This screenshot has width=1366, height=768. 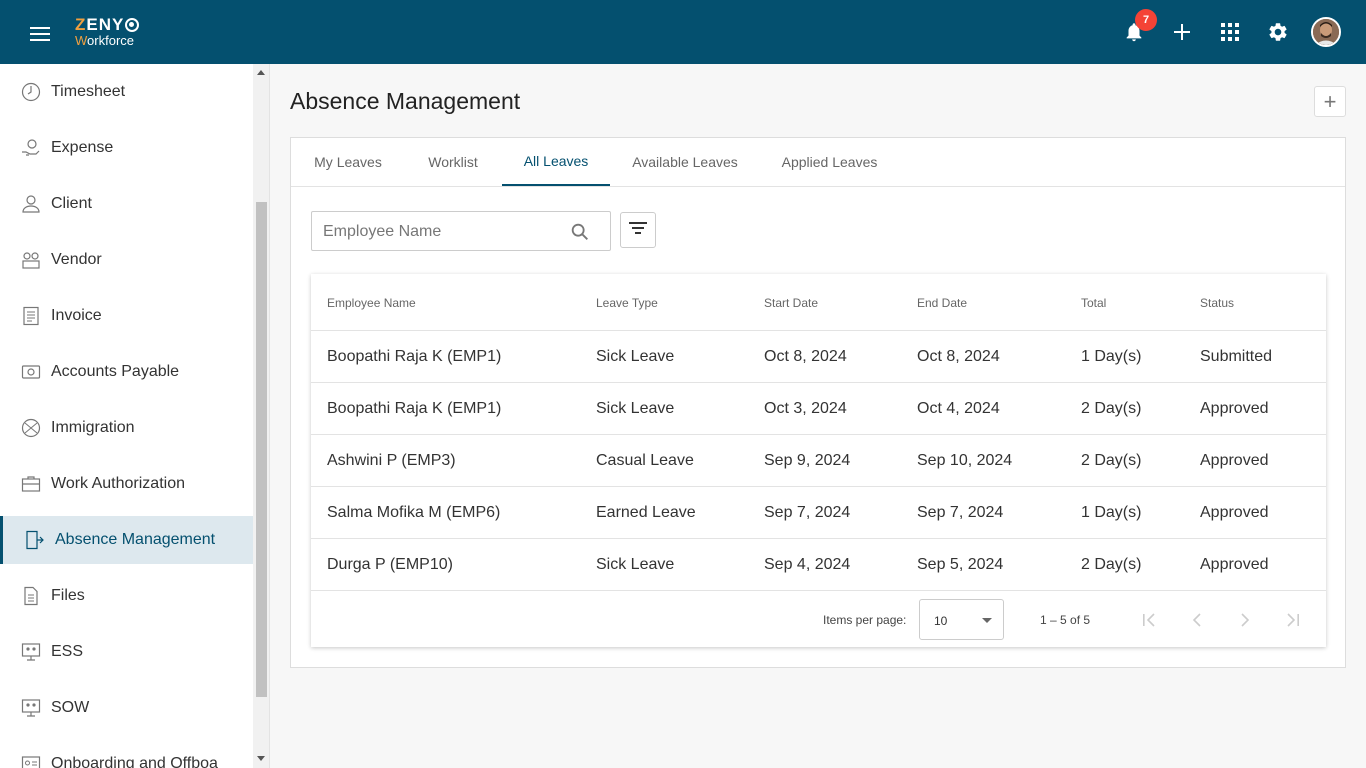 I want to click on cell-leave-type: Earned Leave, so click(x=646, y=512).